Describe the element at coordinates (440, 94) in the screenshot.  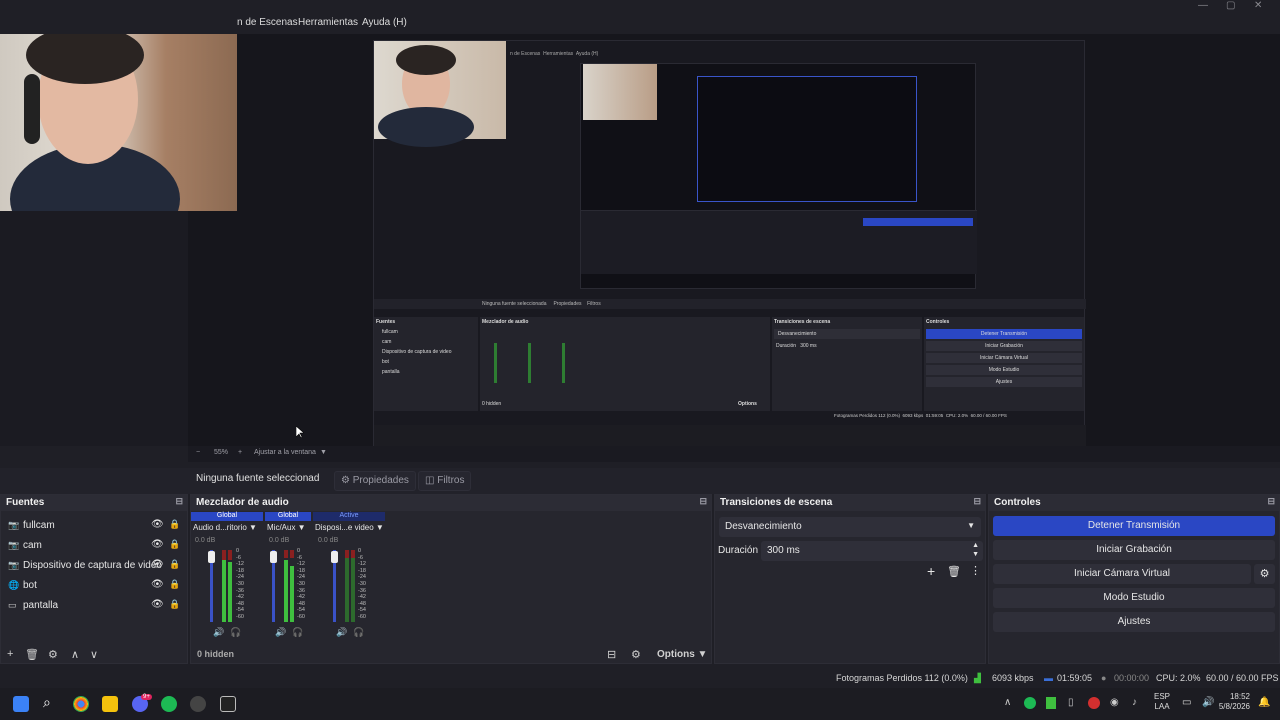
I see `nested-webcam` at that location.